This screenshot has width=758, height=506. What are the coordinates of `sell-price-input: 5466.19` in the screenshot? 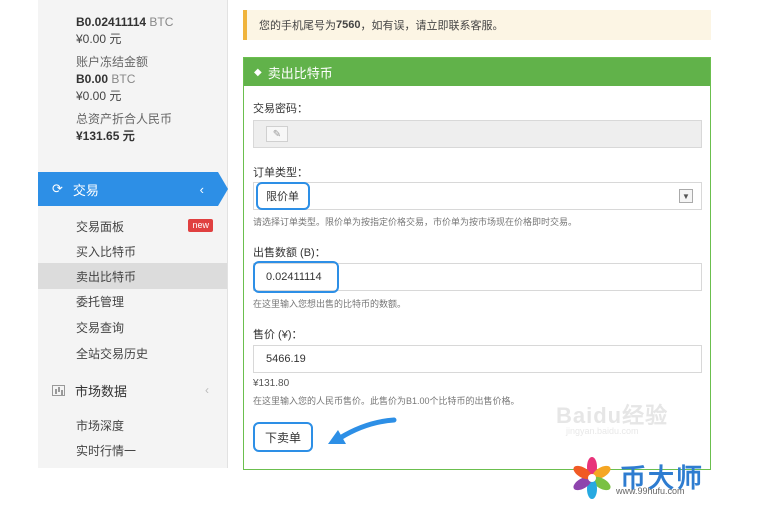 It's located at (477, 359).